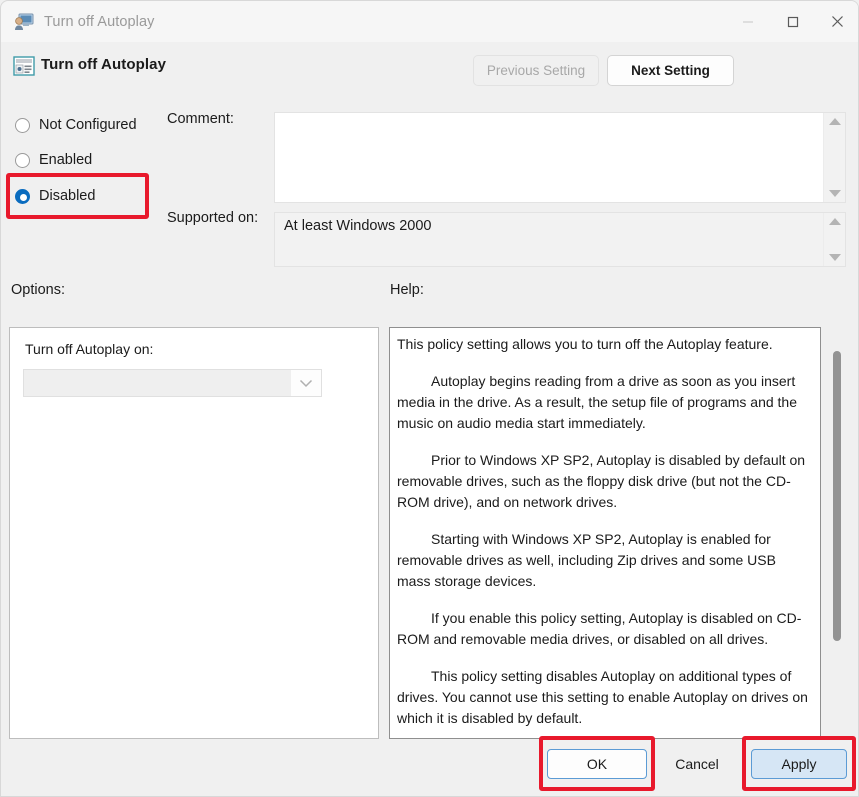 The width and height of the screenshot is (859, 797). What do you see at coordinates (22, 196) in the screenshot?
I see `radio-indicator-selected` at bounding box center [22, 196].